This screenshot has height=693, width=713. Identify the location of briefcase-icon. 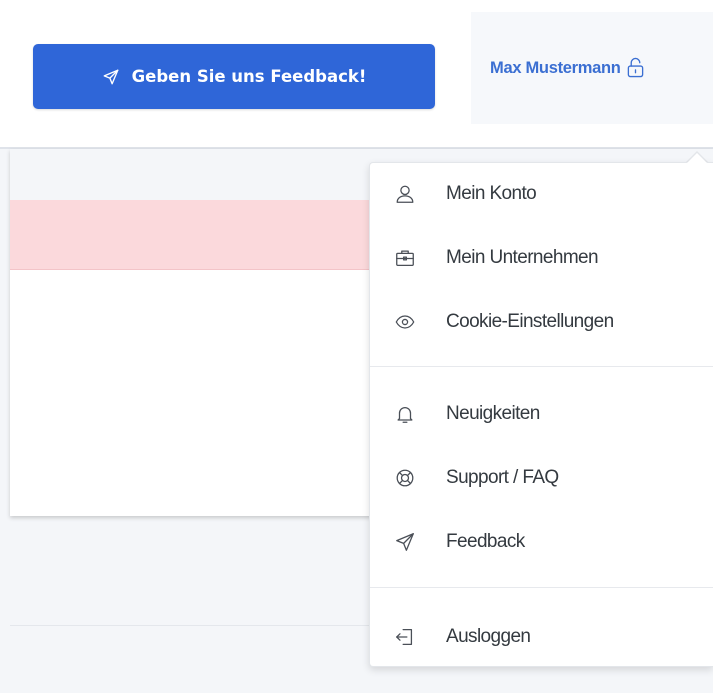
(405, 258).